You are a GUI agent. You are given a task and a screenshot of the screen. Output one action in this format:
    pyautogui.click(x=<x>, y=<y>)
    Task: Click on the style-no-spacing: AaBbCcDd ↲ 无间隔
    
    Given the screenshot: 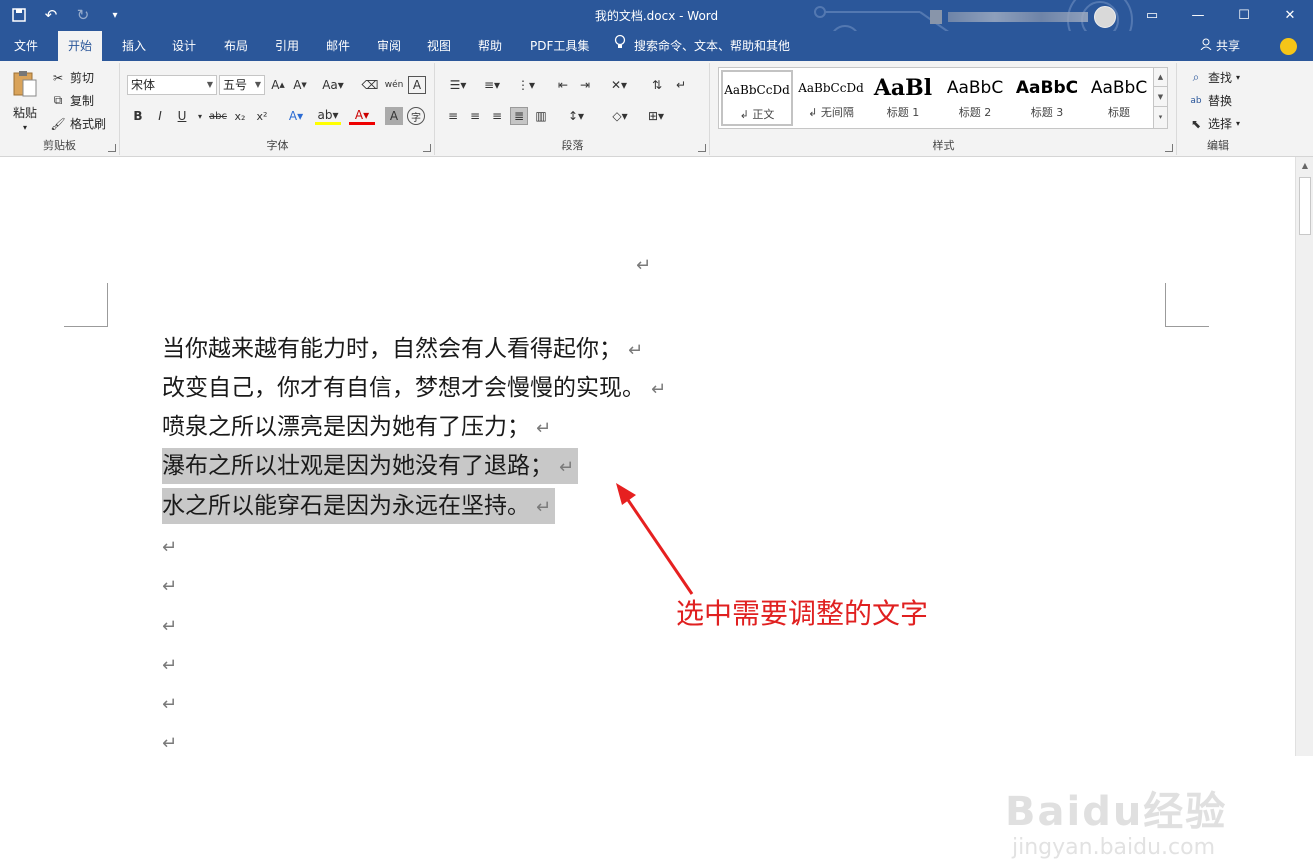 What is the action you would take?
    pyautogui.click(x=831, y=98)
    